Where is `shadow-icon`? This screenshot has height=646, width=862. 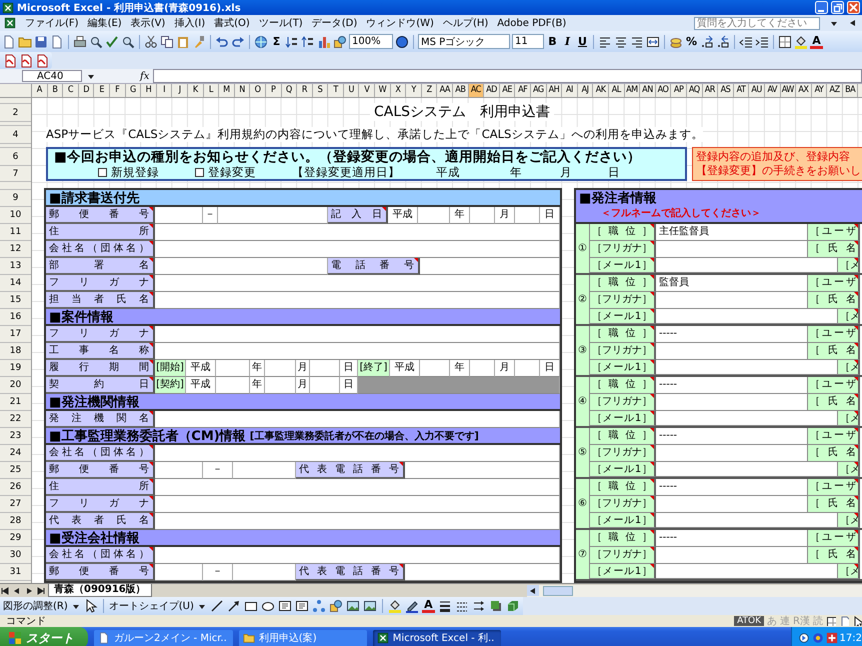
shadow-icon is located at coordinates (495, 606).